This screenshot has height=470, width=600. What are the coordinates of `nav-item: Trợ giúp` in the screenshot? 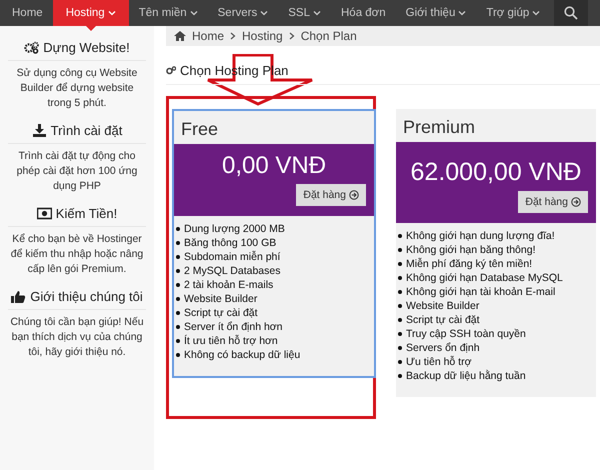 It's located at (513, 13).